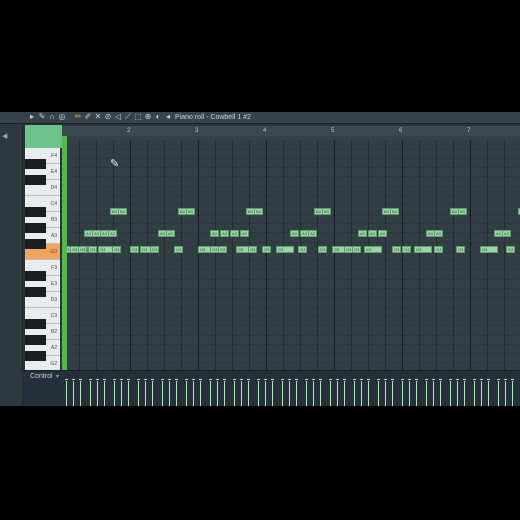 The height and width of the screenshot is (520, 520). What do you see at coordinates (62, 117) in the screenshot?
I see `record-icon: ◎` at bounding box center [62, 117].